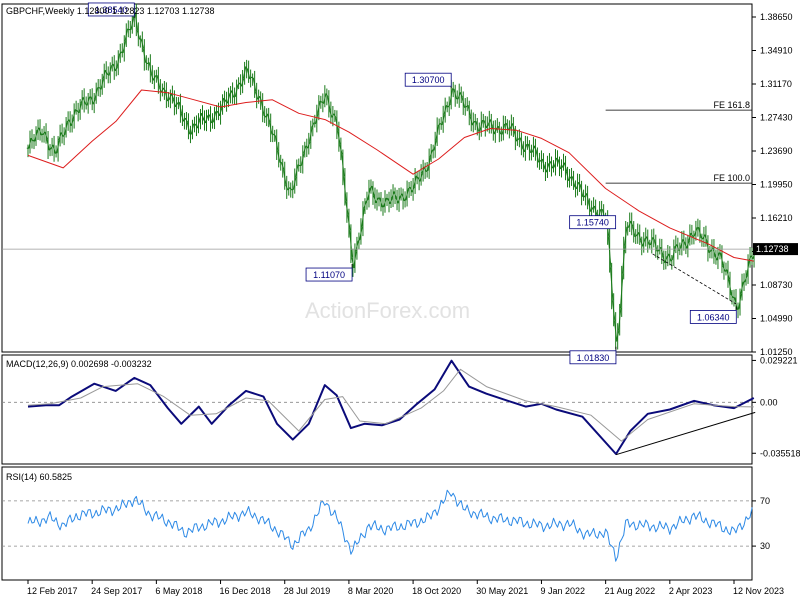  I want to click on current-price-label: 1.12738, so click(772, 249).